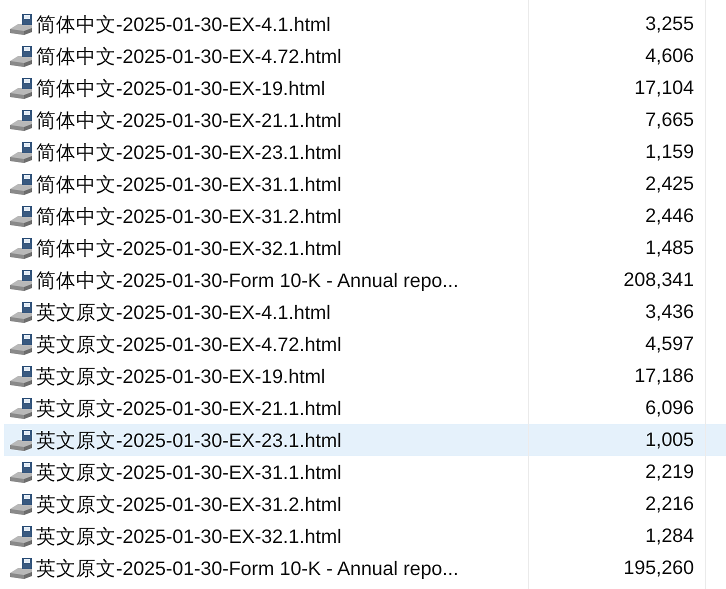 Image resolution: width=726 pixels, height=589 pixels. I want to click on file-size: 195,260, so click(658, 568).